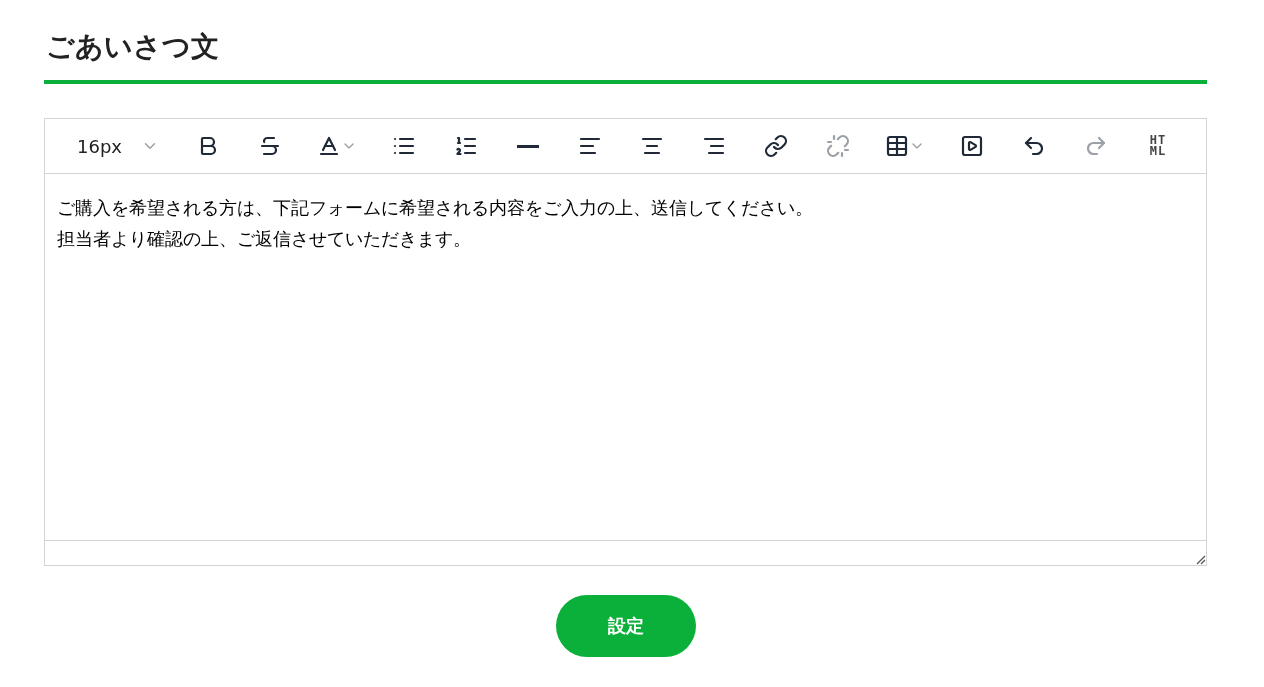  Describe the element at coordinates (466, 146) in the screenshot. I see `numbers-icon` at that location.